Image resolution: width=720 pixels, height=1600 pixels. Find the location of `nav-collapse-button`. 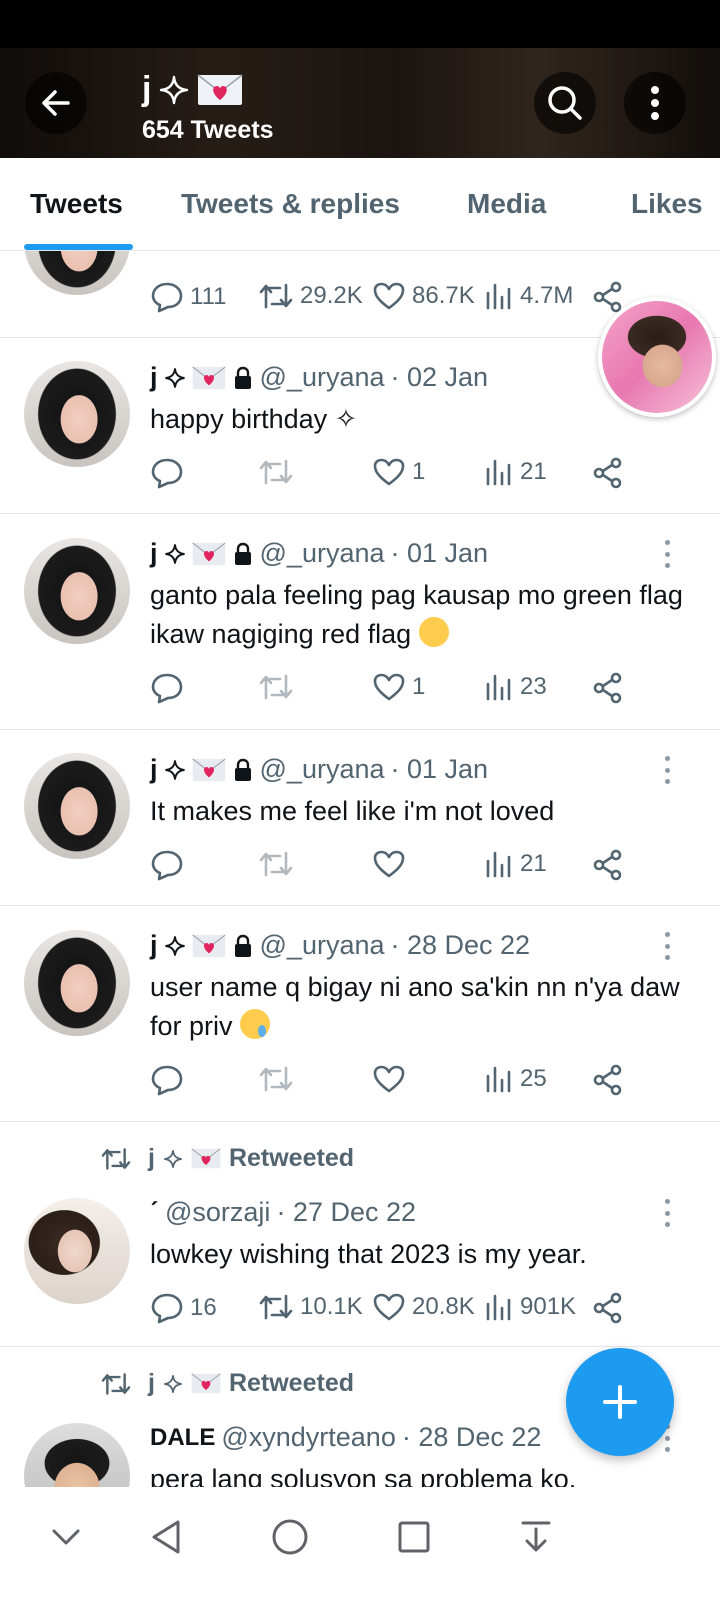

nav-collapse-button is located at coordinates (66, 1537).